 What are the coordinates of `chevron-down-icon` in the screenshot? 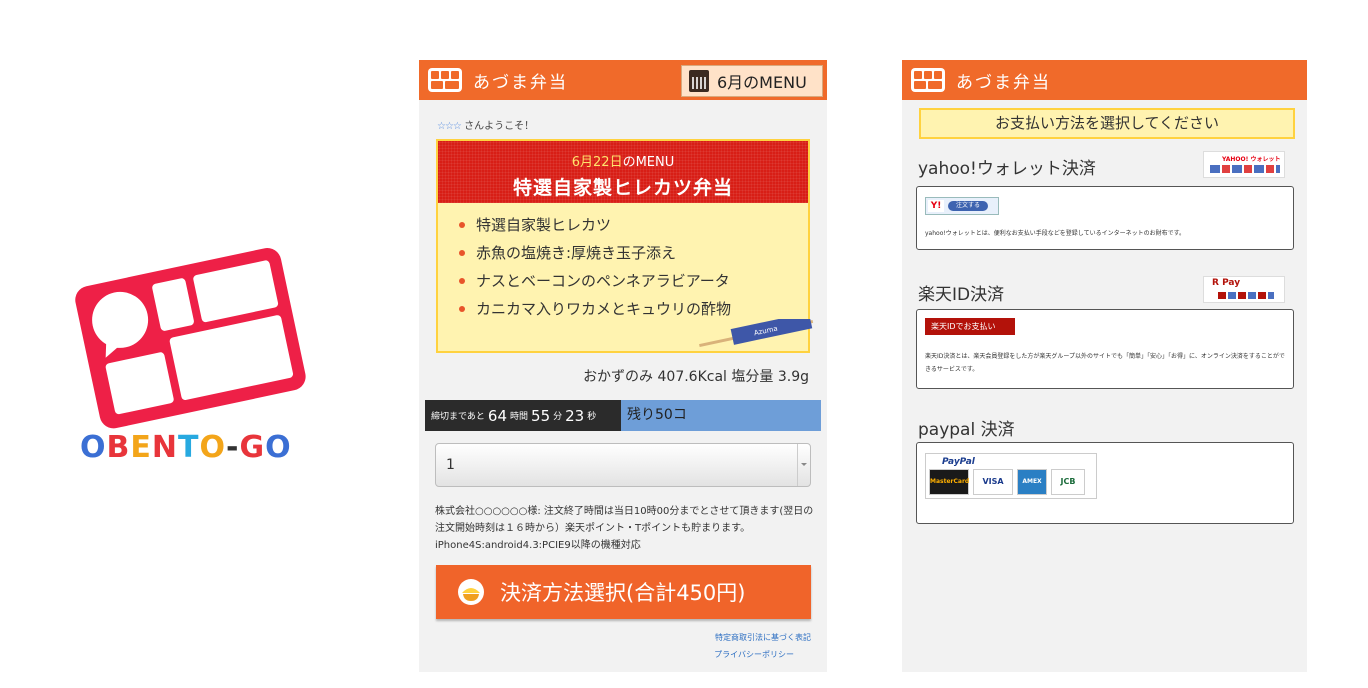 It's located at (803, 465).